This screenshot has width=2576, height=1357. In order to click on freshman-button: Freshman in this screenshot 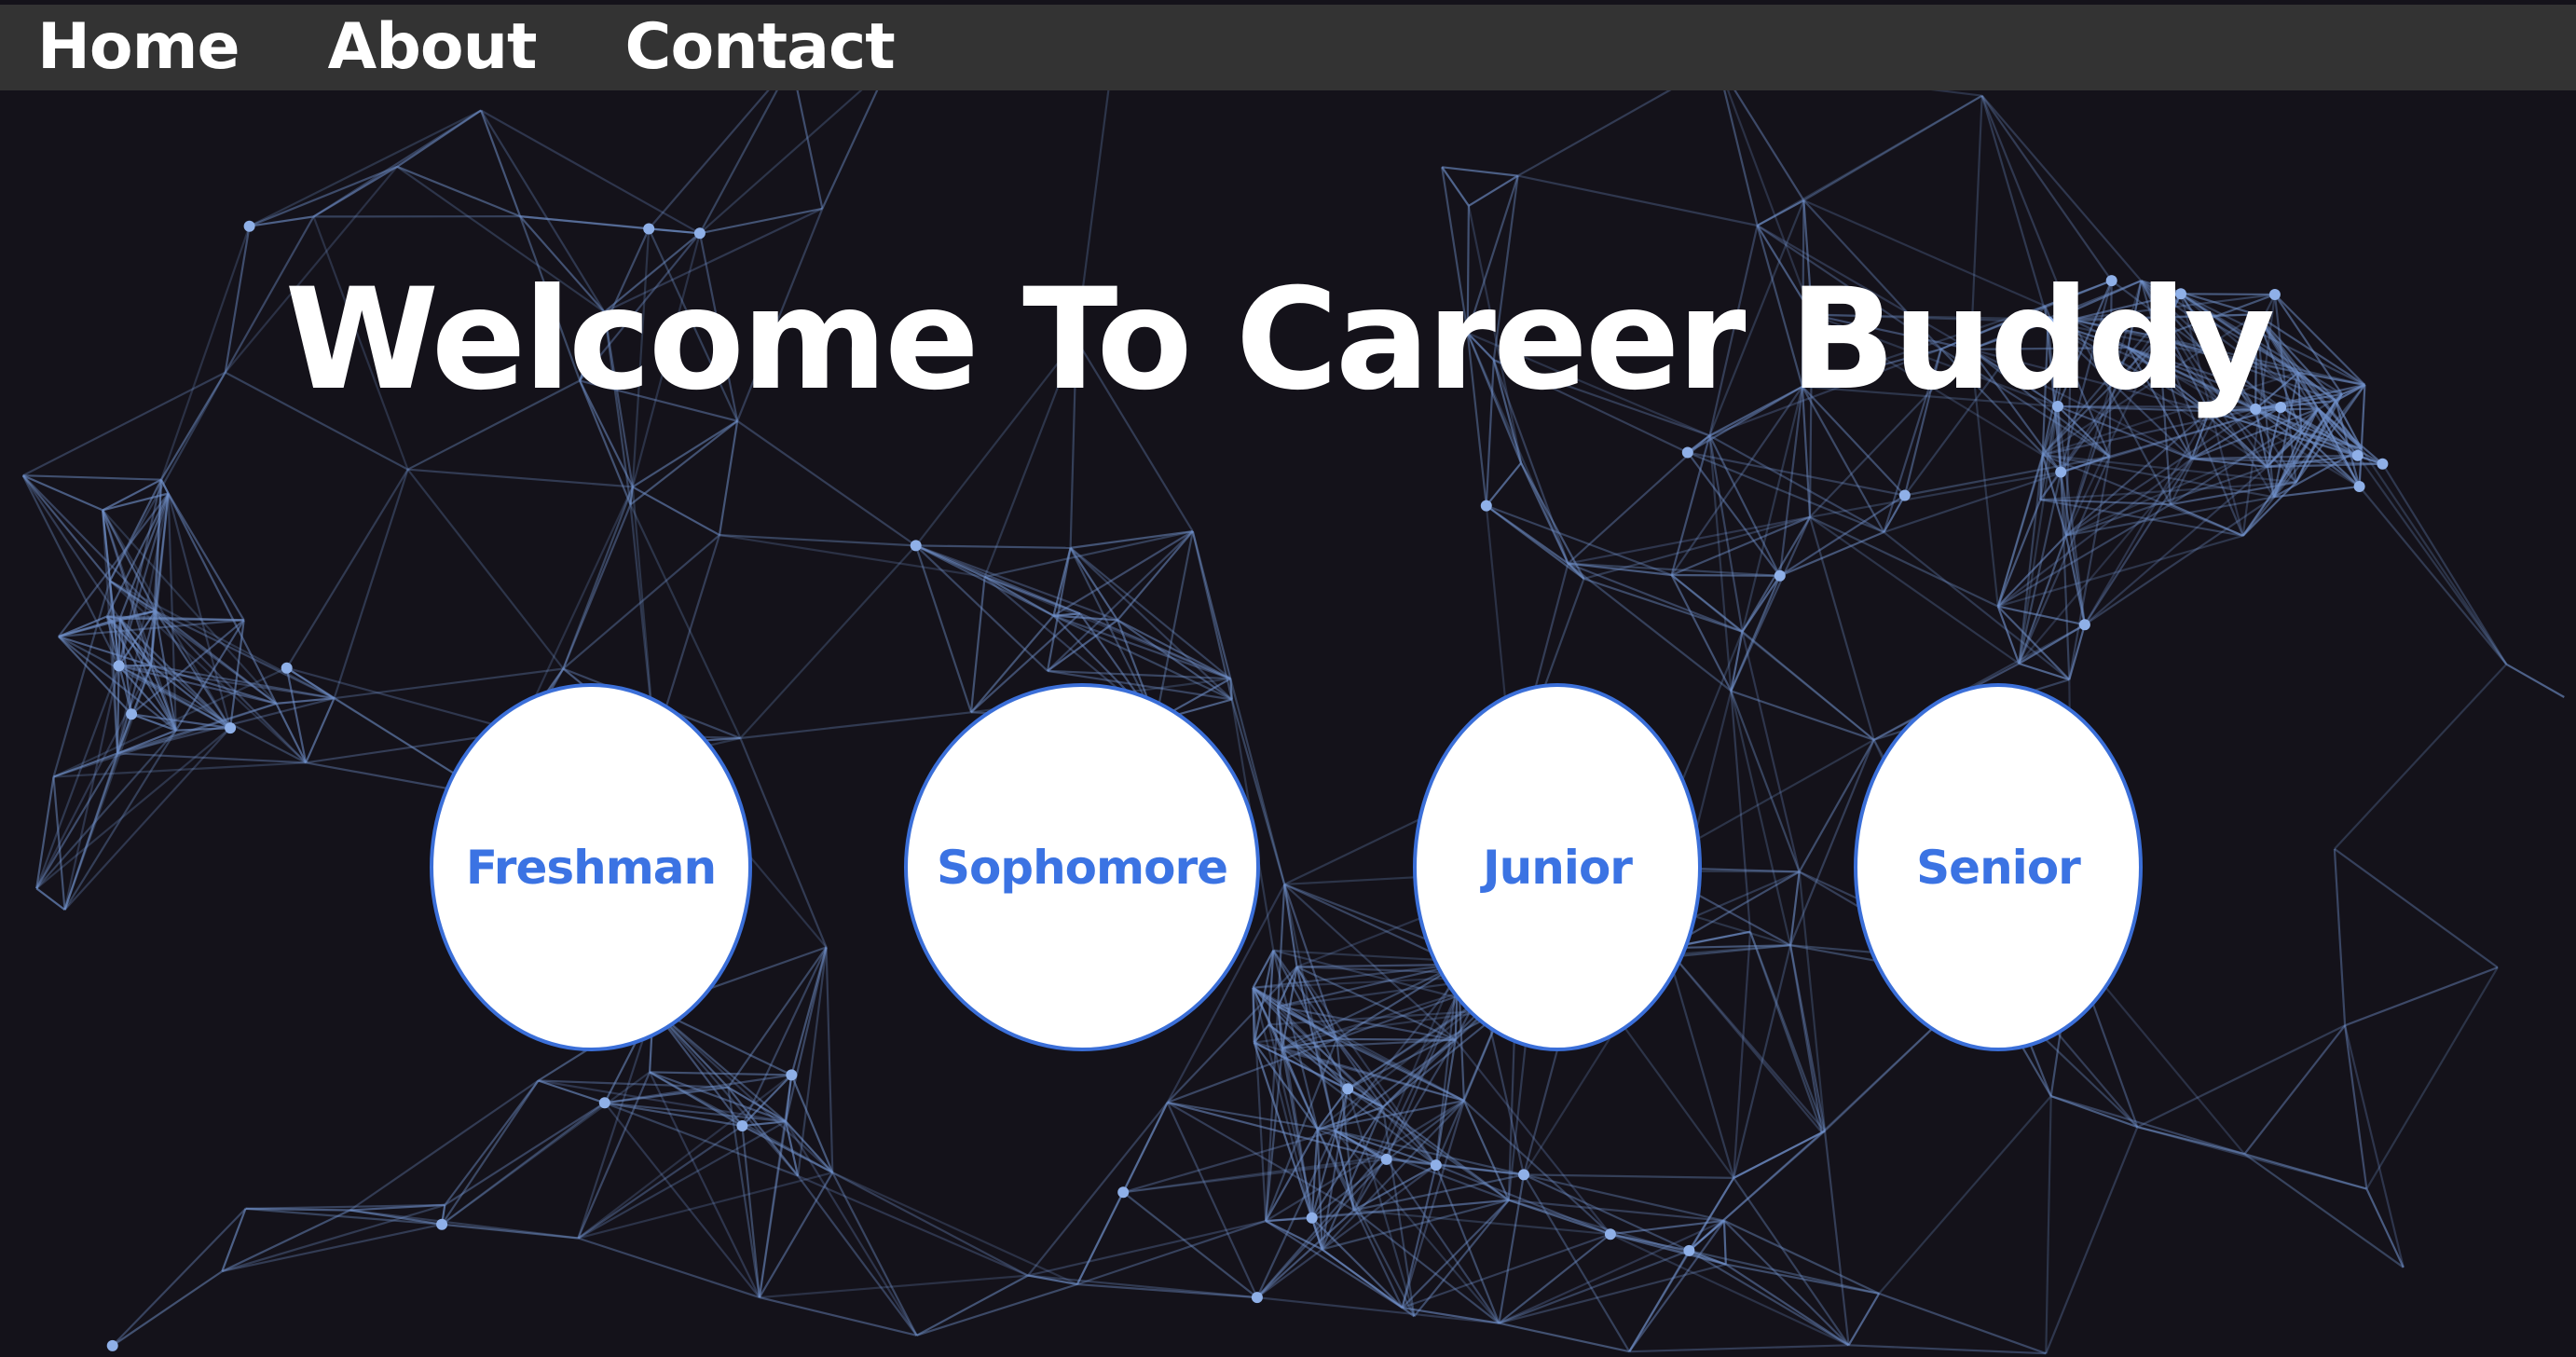, I will do `click(591, 867)`.